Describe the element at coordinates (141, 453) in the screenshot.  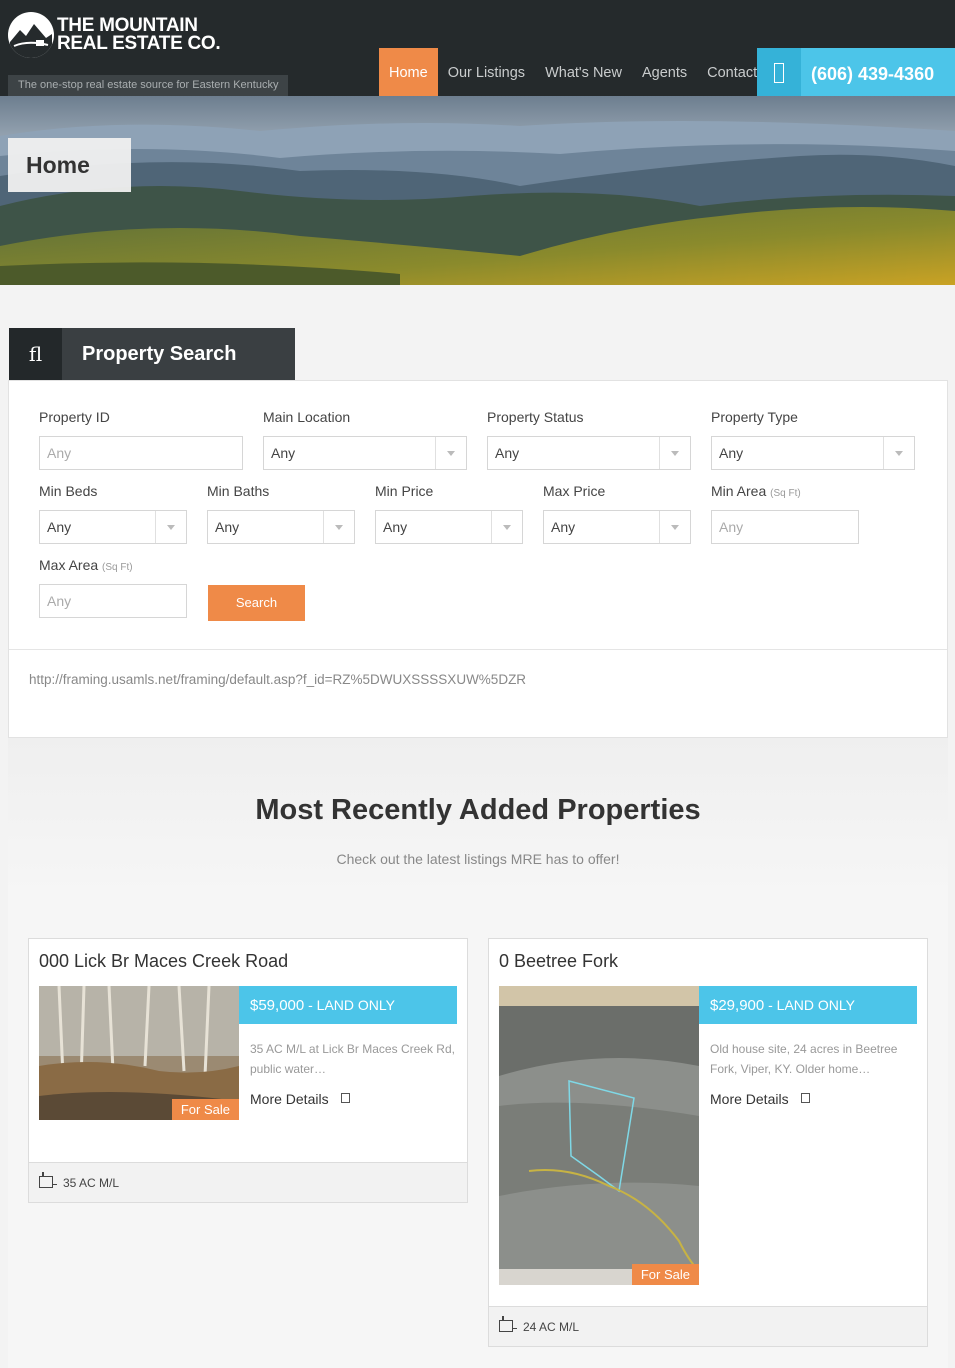
I see `property-id-input: Any` at that location.